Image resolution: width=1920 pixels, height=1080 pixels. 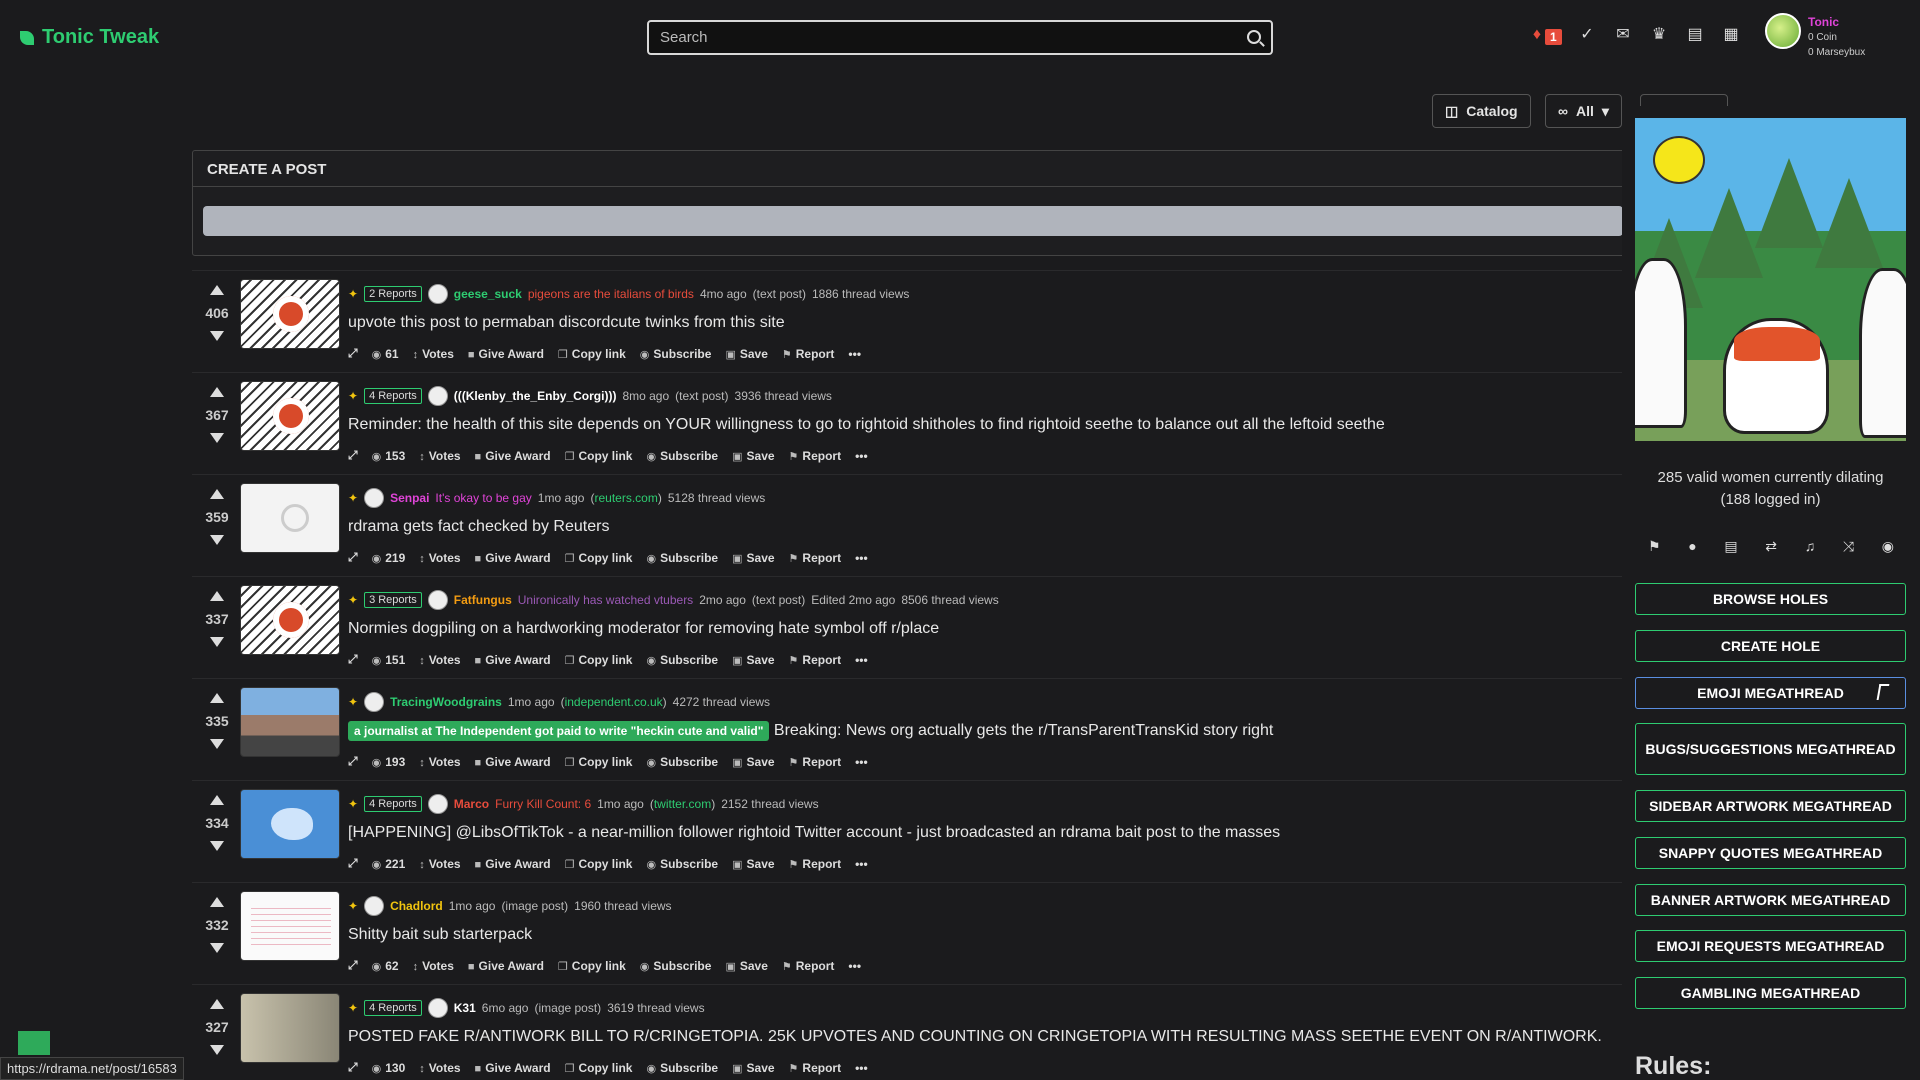 I want to click on post-title: rdrama gets fact checked by Reuters, so click(x=478, y=526).